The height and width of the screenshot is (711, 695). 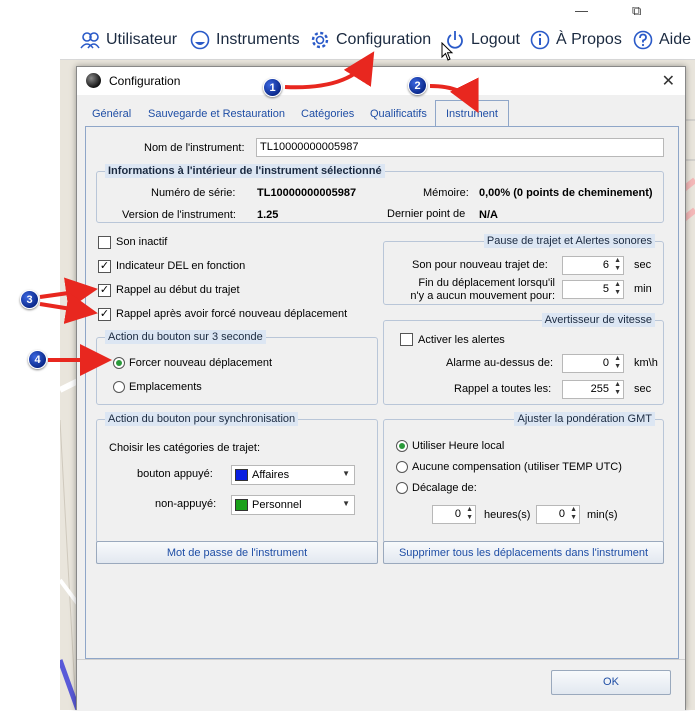 I want to click on step-badge-3: 3, so click(x=29, y=299).